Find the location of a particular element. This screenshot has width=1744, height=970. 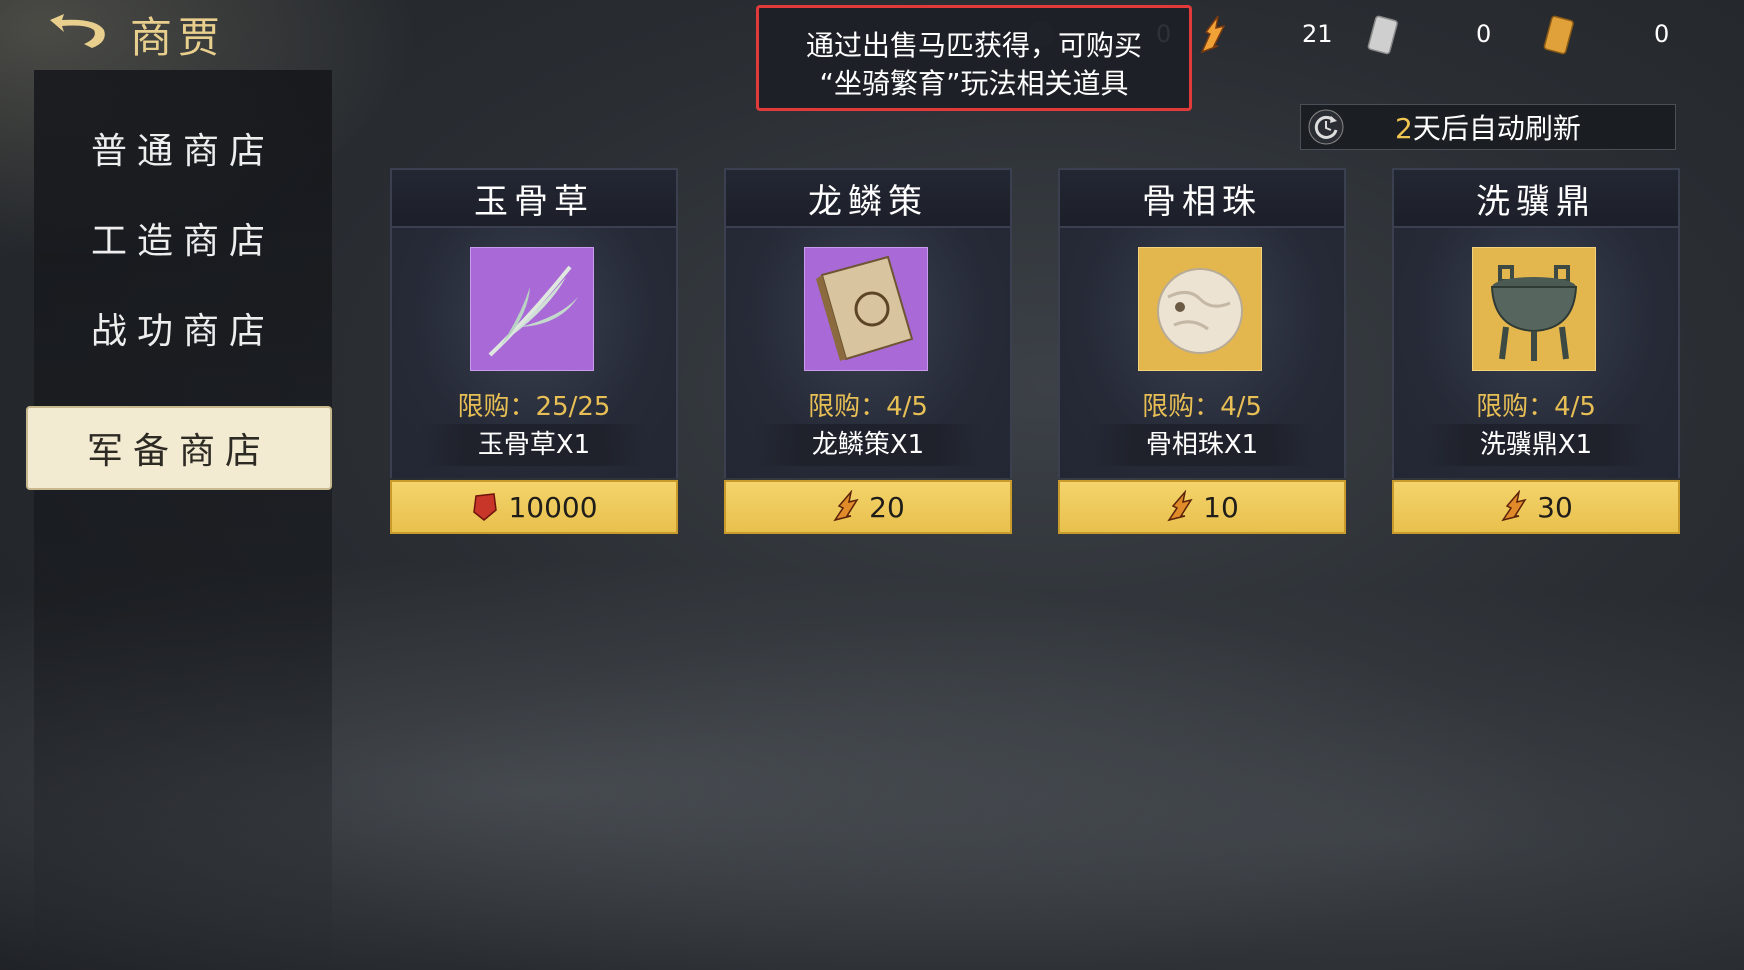

item-title: 洗骥鼎 is located at coordinates (1536, 198).